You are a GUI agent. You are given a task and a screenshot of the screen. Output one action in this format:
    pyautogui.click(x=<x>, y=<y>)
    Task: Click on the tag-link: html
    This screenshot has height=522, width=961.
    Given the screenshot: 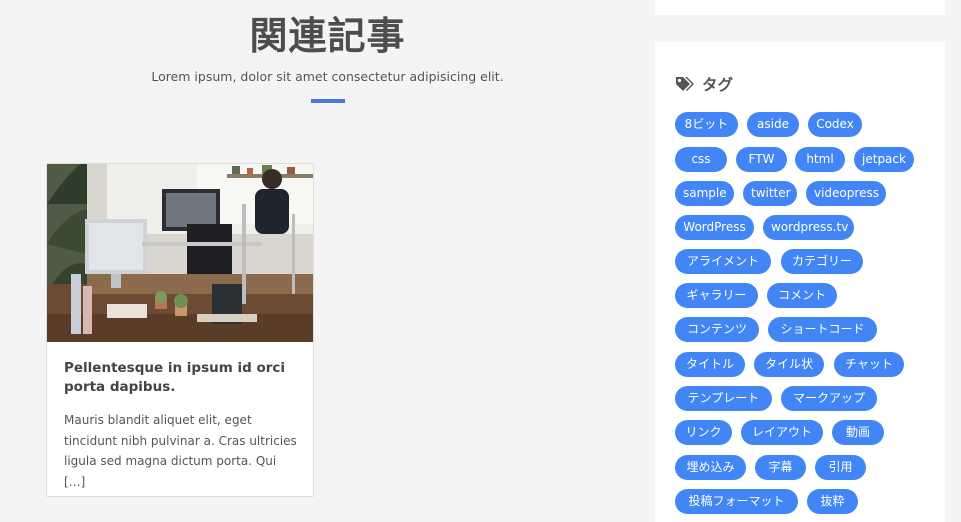 What is the action you would take?
    pyautogui.click(x=820, y=159)
    